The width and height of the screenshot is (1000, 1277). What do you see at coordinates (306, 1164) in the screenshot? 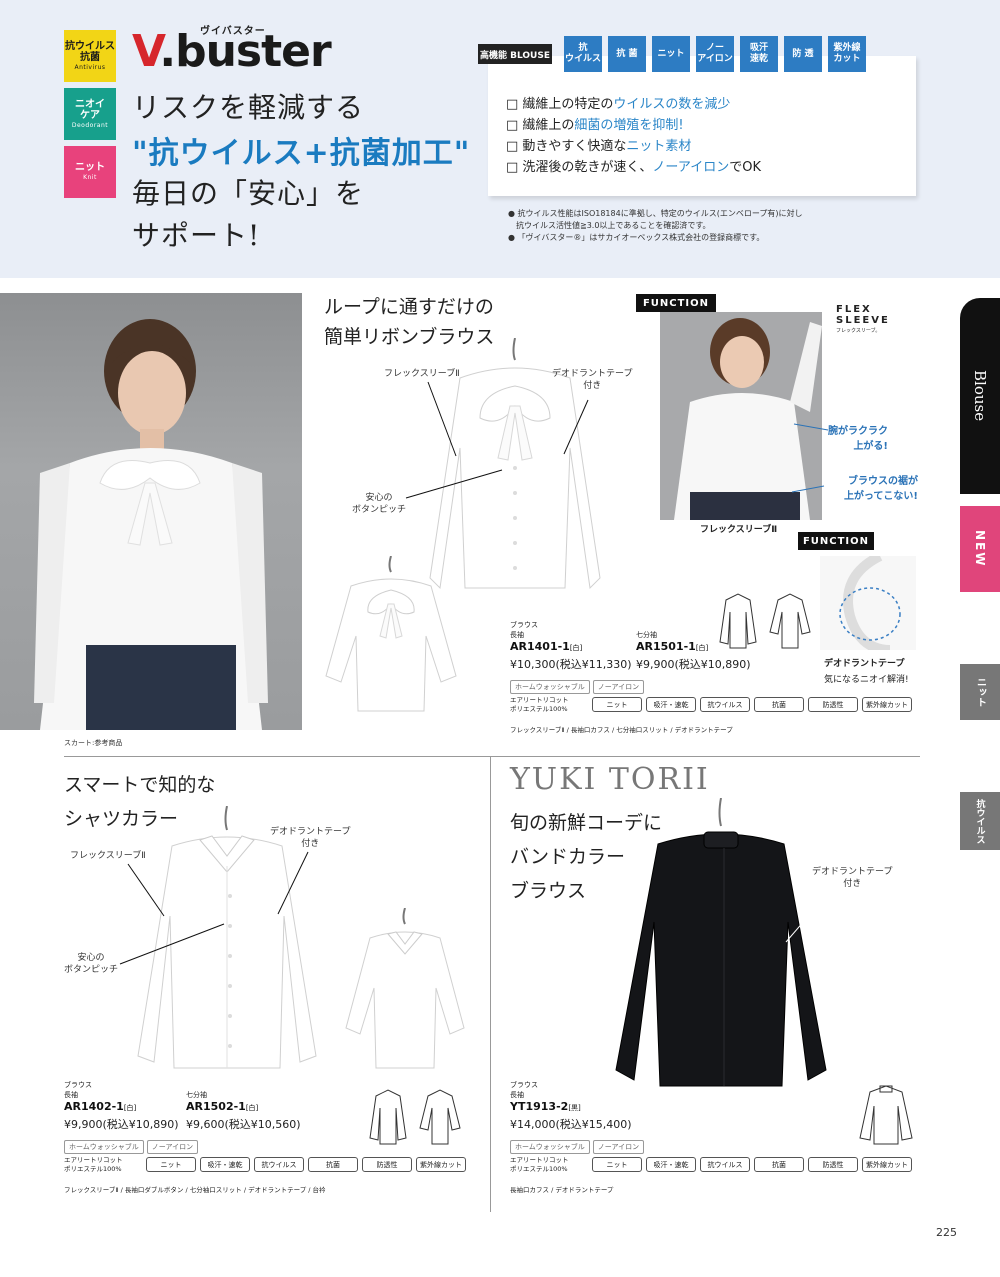
I see `spec-badges-2: ニット 吸汗・速乾 抗ウイルス 抗菌 防透性 紫外線カット` at bounding box center [306, 1164].